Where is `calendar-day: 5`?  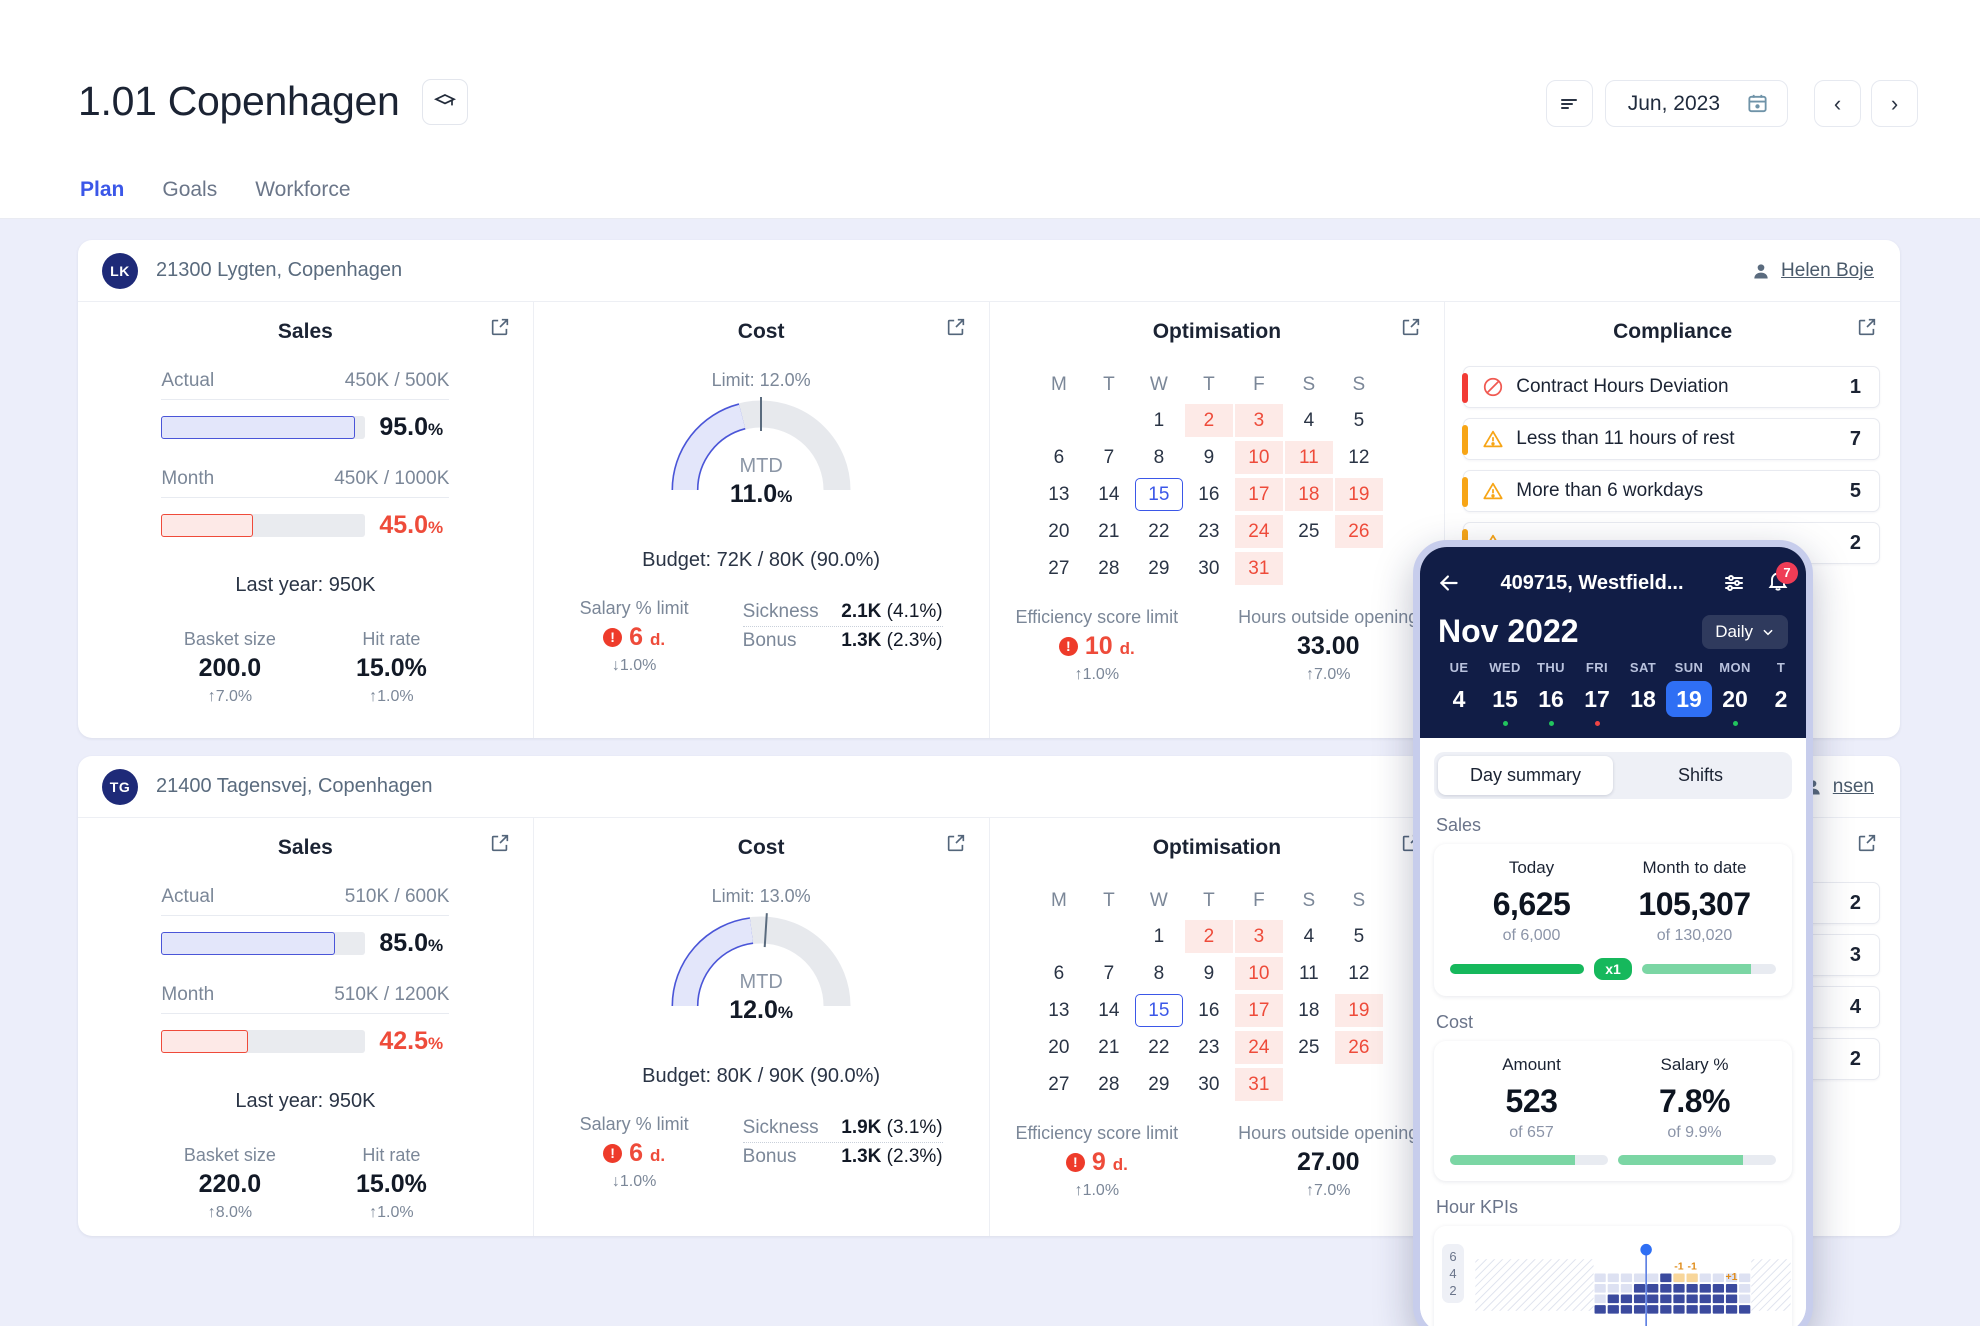 calendar-day: 5 is located at coordinates (1359, 420).